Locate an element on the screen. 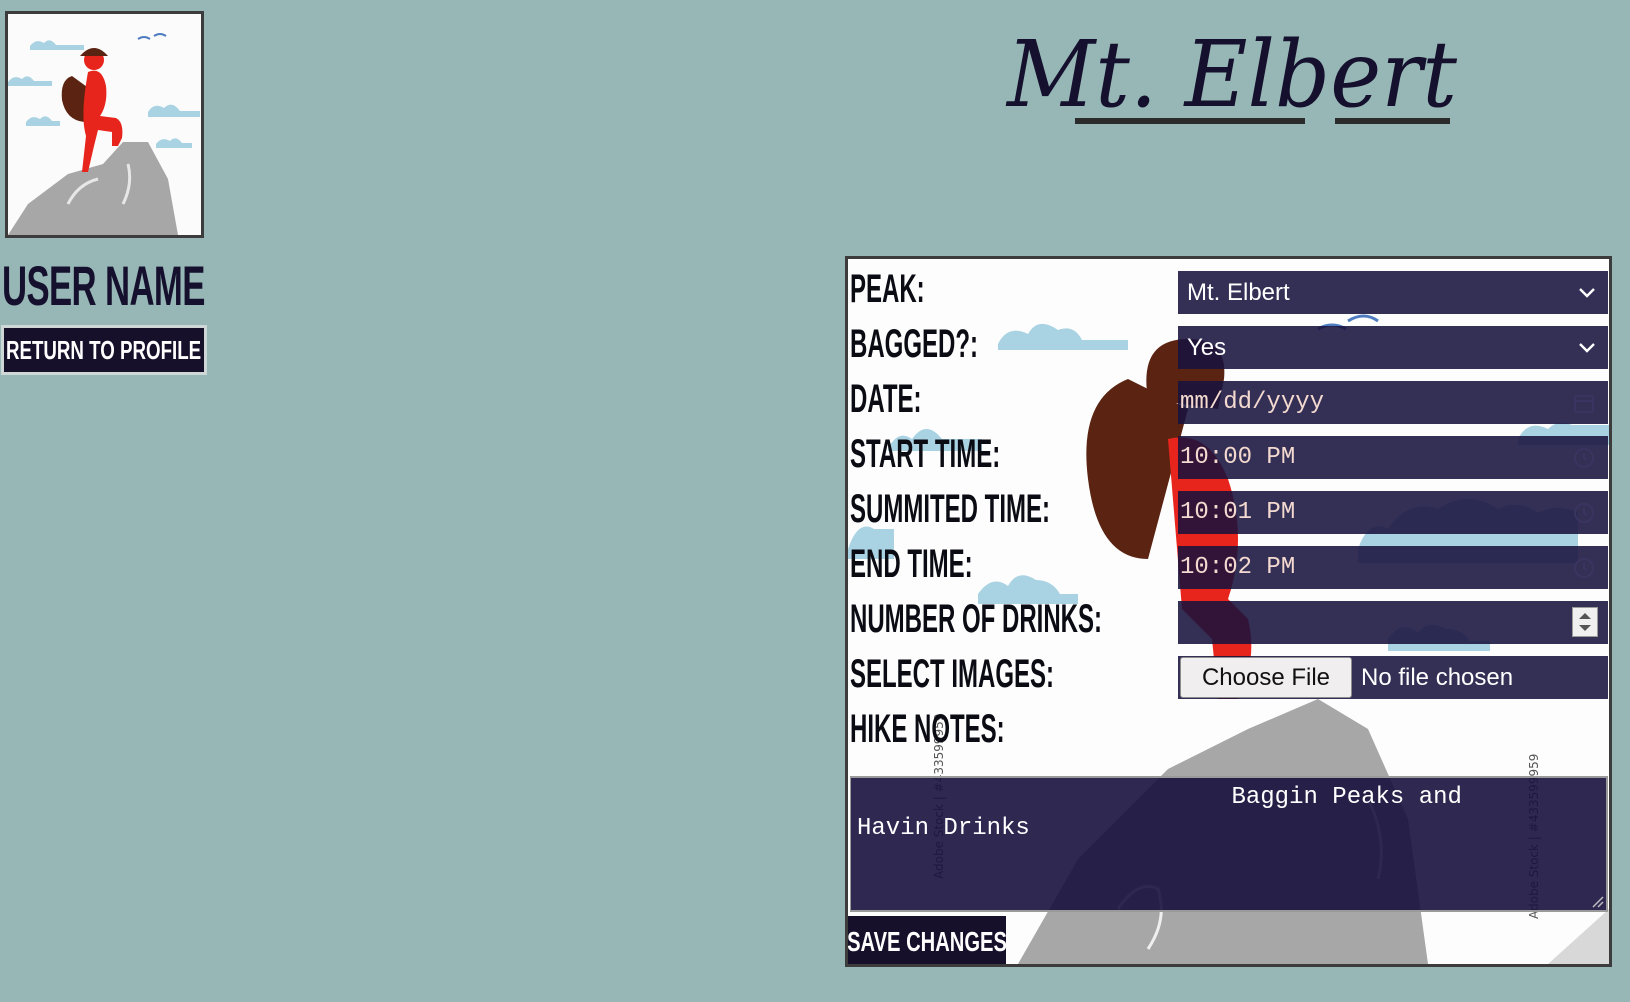 This screenshot has width=1630, height=1002. end-time-input: 10:02 PM is located at coordinates (1393, 567).